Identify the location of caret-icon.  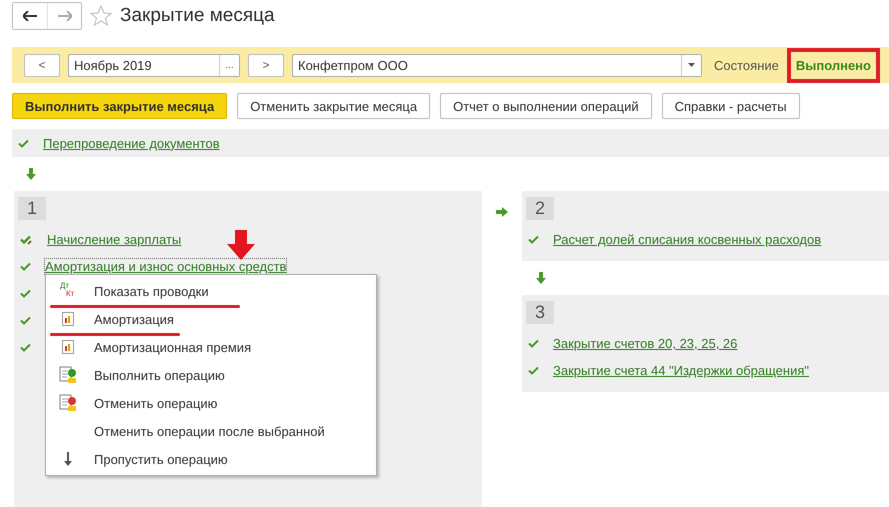
(691, 65).